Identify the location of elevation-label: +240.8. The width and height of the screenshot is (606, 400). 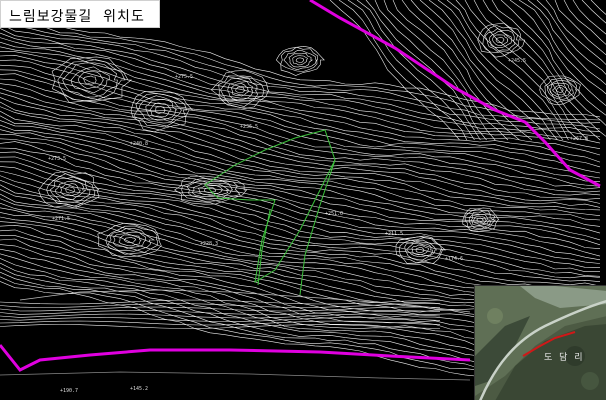
(139, 144).